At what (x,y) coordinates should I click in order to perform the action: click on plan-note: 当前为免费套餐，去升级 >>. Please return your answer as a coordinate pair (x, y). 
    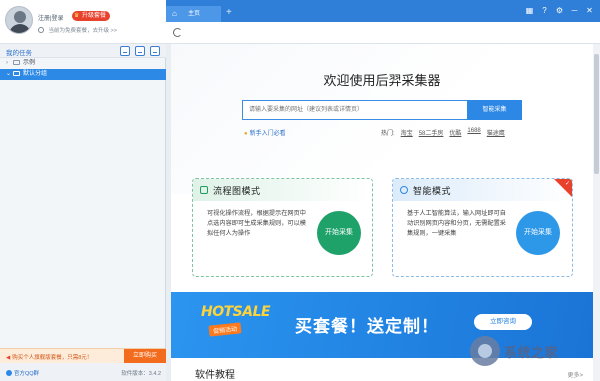
    Looking at the image, I should click on (77, 30).